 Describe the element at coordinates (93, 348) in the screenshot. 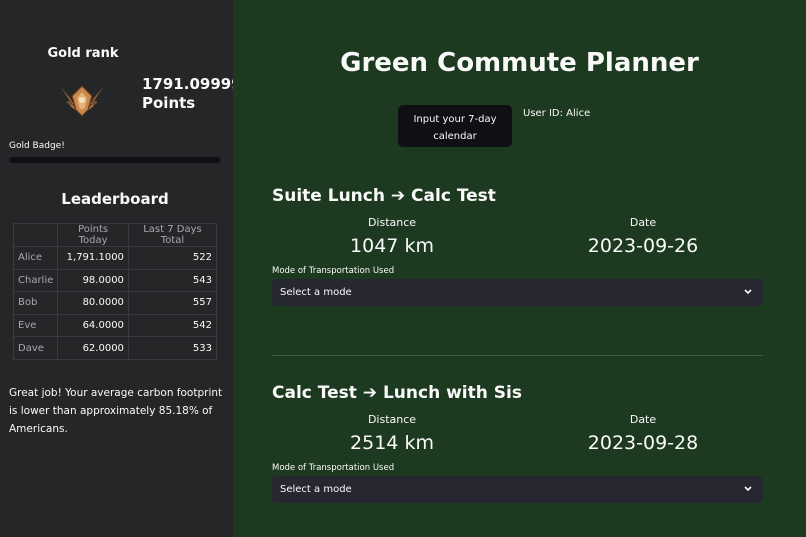

I see `row-points-today: 62.0000` at that location.